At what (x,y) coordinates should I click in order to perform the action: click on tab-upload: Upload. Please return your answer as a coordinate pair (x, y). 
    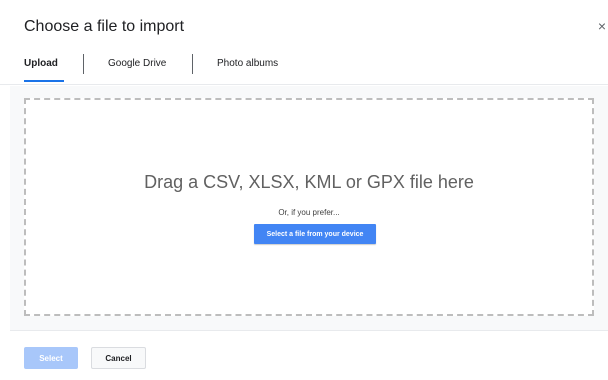
    Looking at the image, I should click on (41, 63).